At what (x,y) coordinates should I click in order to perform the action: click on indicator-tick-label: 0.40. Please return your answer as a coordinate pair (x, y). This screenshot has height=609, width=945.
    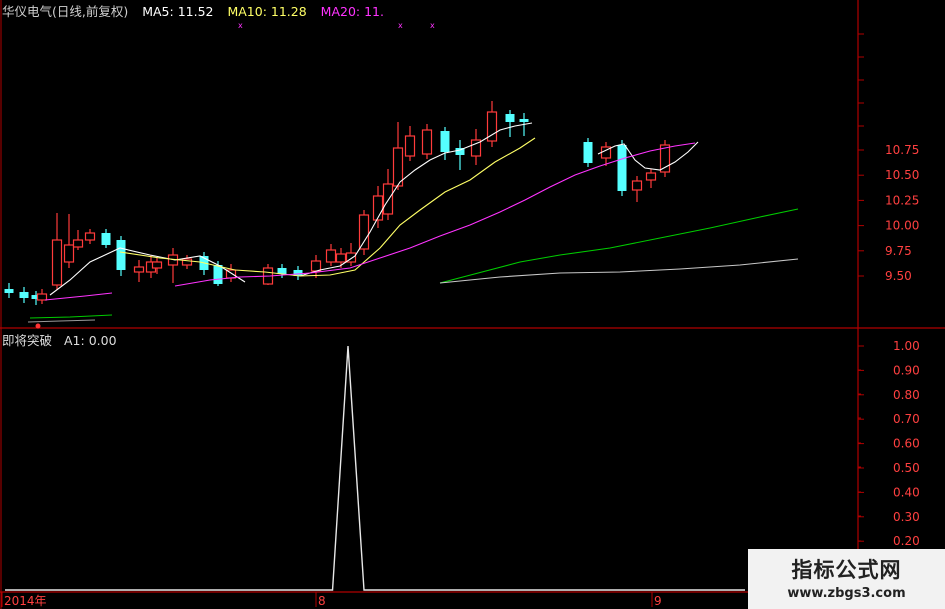
    Looking at the image, I should click on (906, 492).